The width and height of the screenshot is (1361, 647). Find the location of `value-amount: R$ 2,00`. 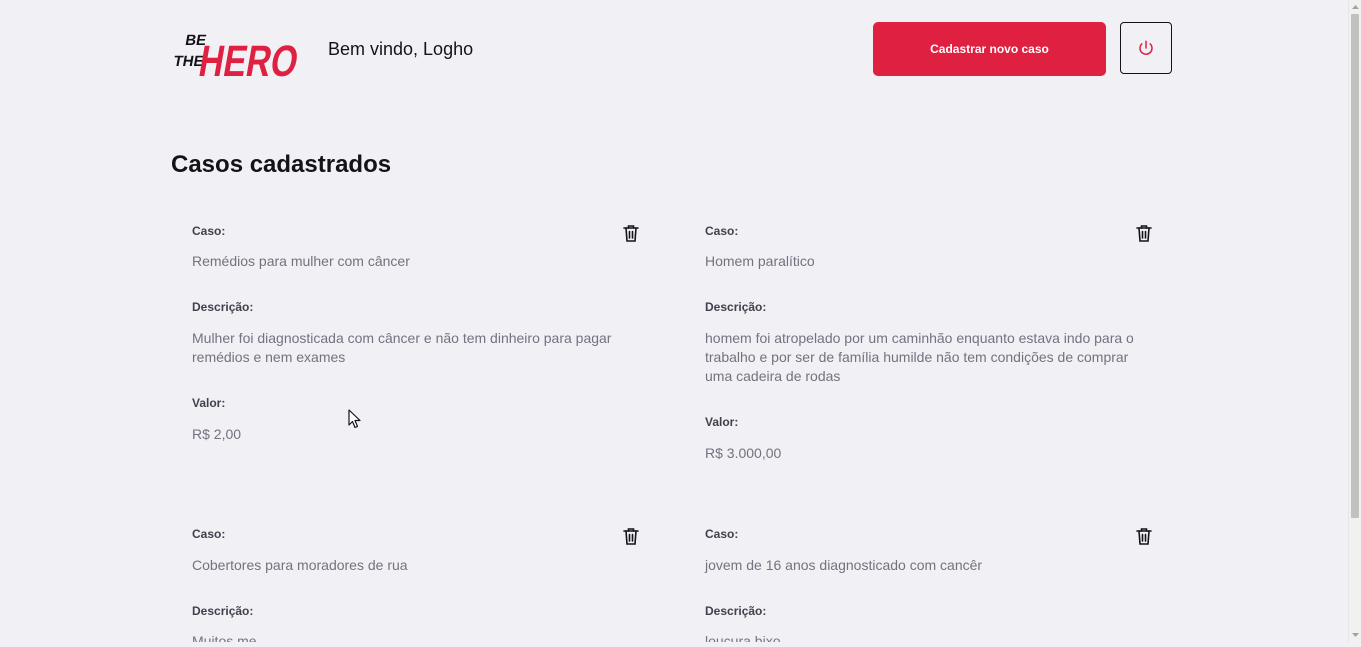

value-amount: R$ 2,00 is located at coordinates (217, 434).